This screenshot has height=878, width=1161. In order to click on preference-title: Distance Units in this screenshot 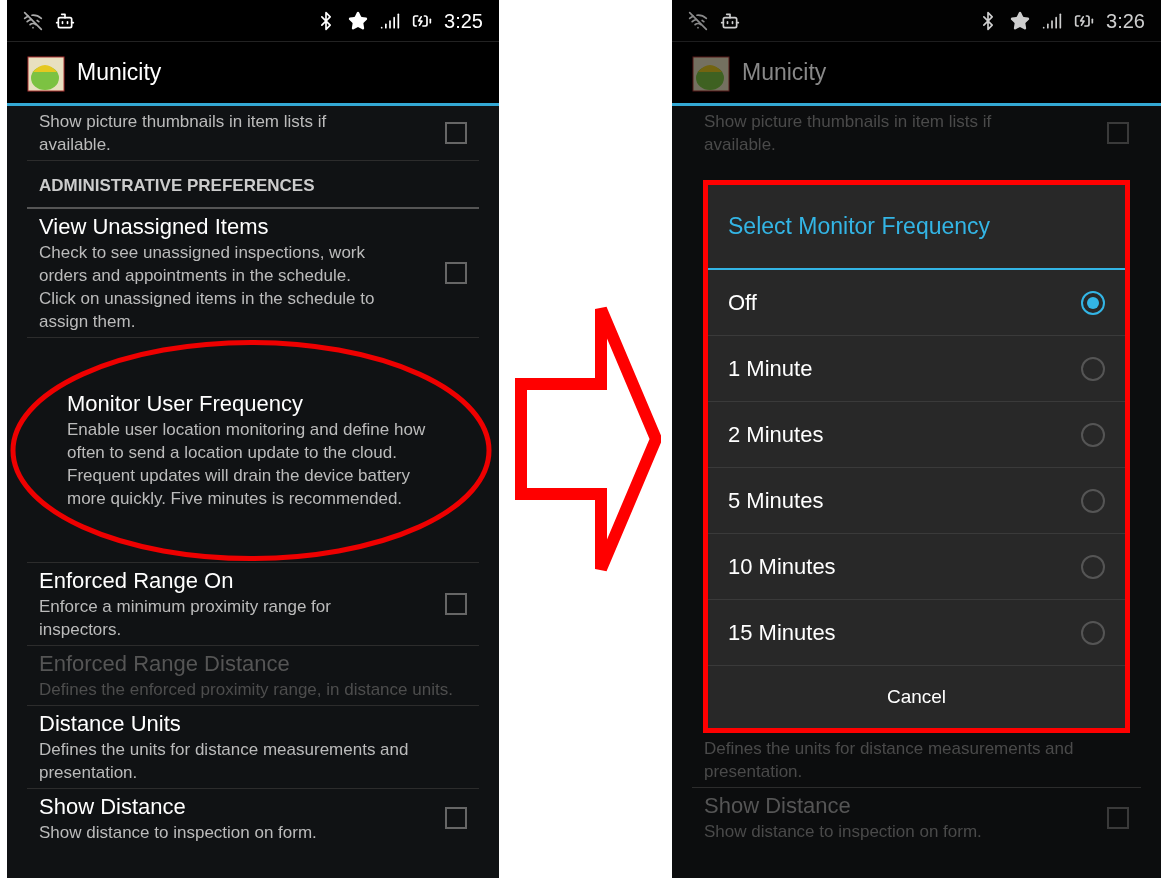, I will do `click(110, 723)`.